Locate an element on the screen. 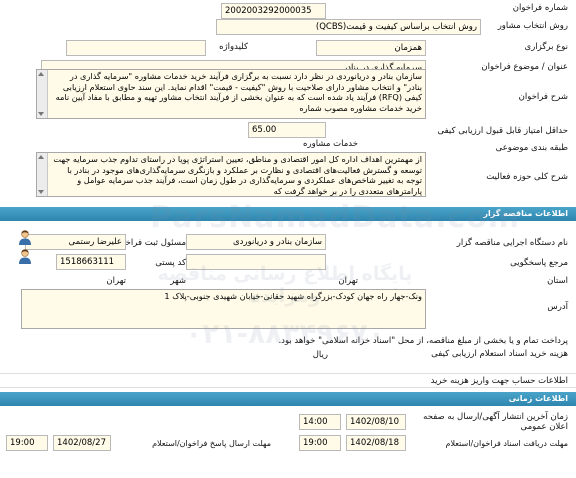  description-scrollbar is located at coordinates (42, 94).